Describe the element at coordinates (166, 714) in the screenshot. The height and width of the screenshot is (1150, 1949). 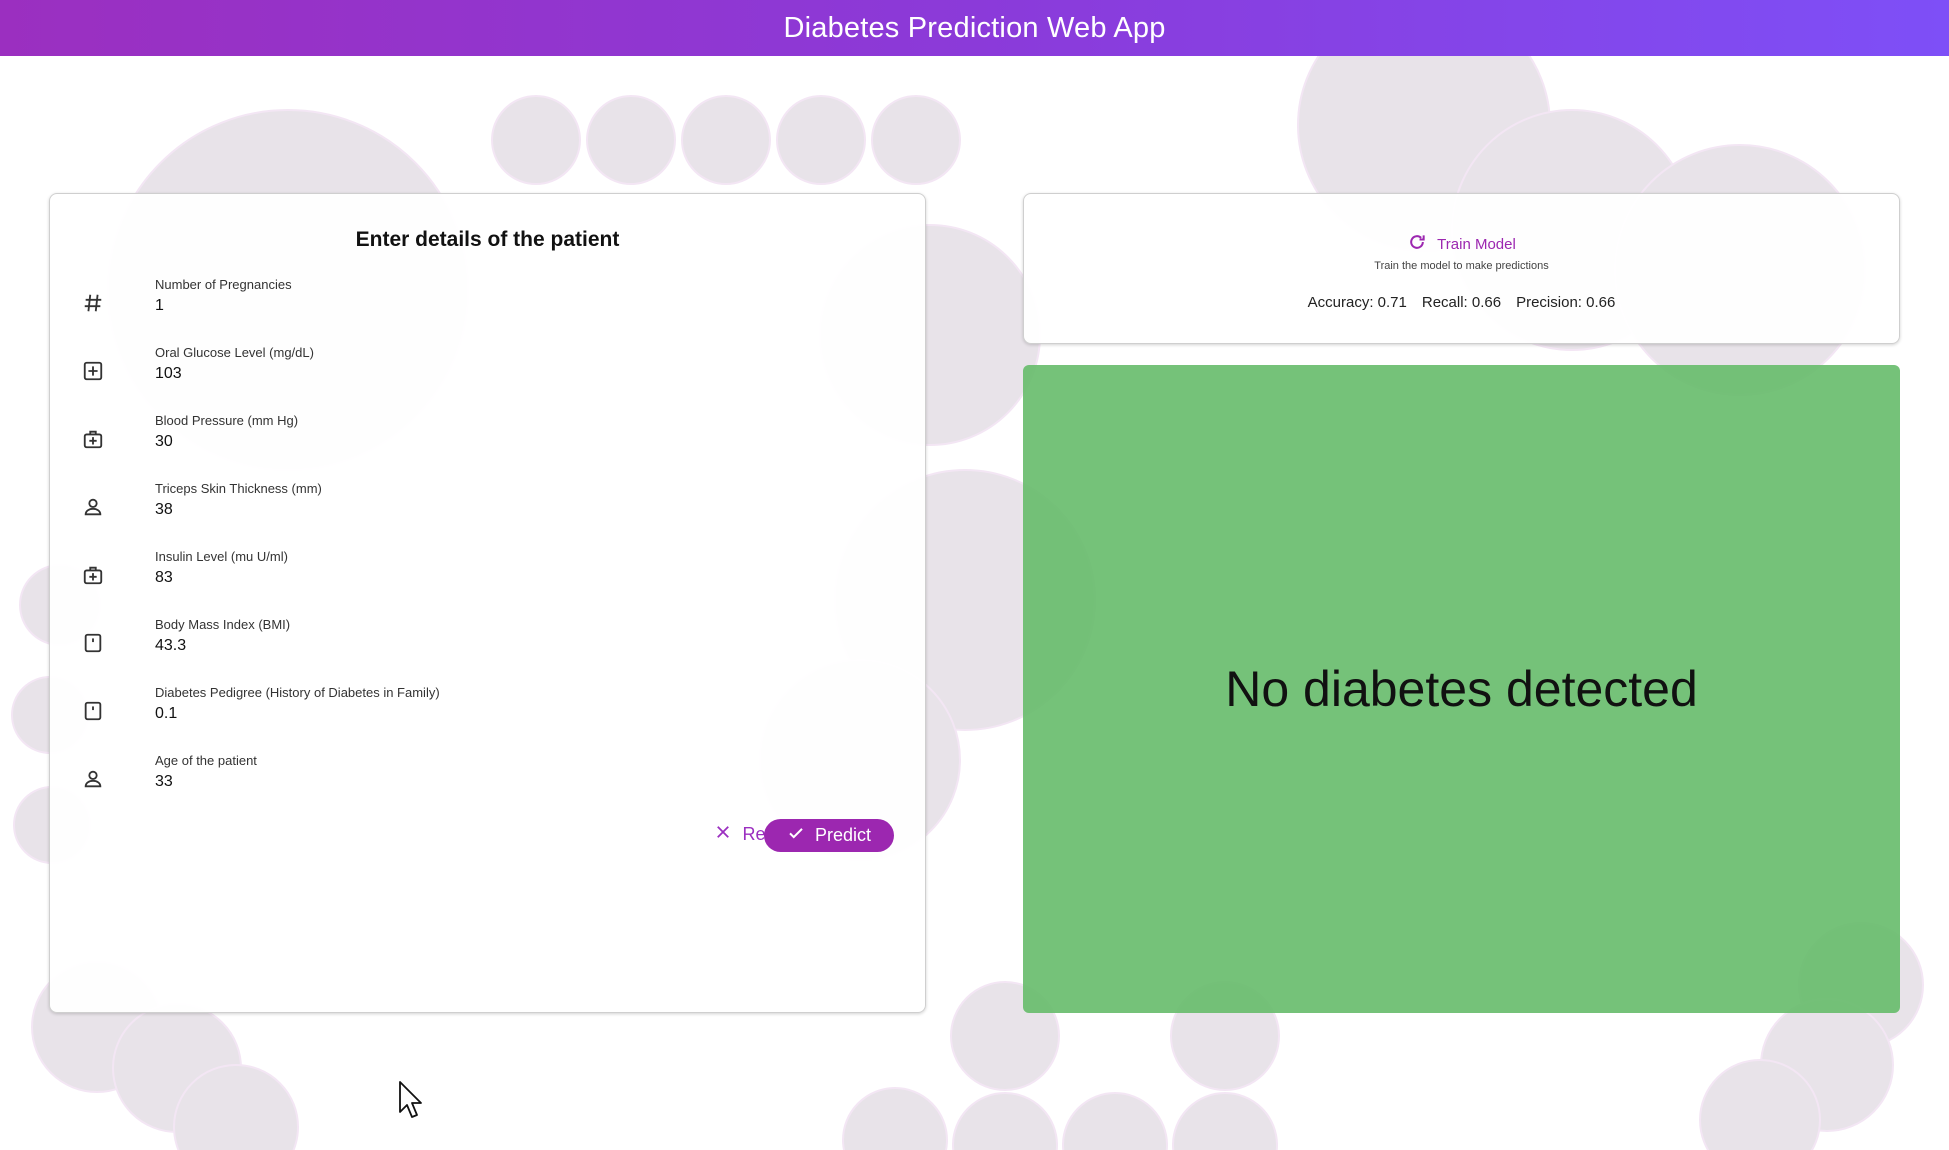
I see `pedigree-input: 0.1` at that location.